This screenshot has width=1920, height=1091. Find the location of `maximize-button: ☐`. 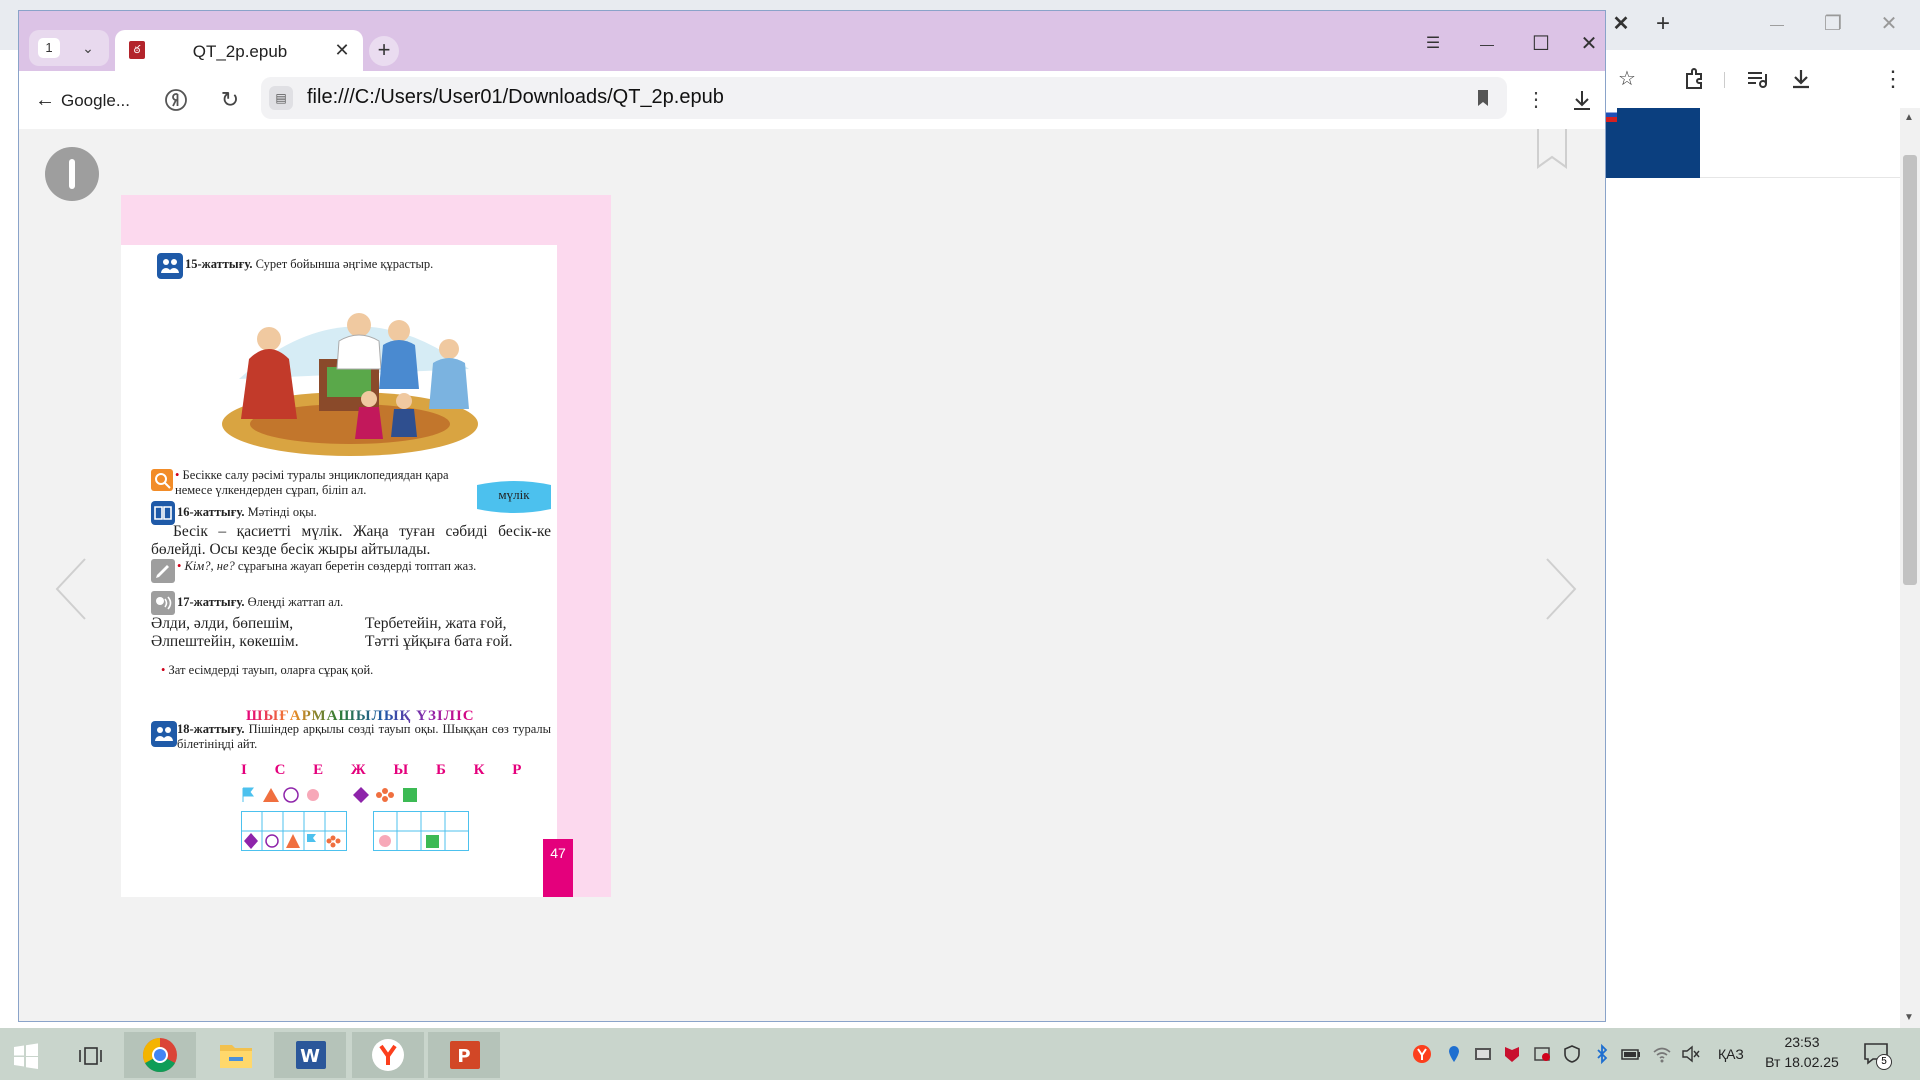

maximize-button: ☐ is located at coordinates (1541, 44).